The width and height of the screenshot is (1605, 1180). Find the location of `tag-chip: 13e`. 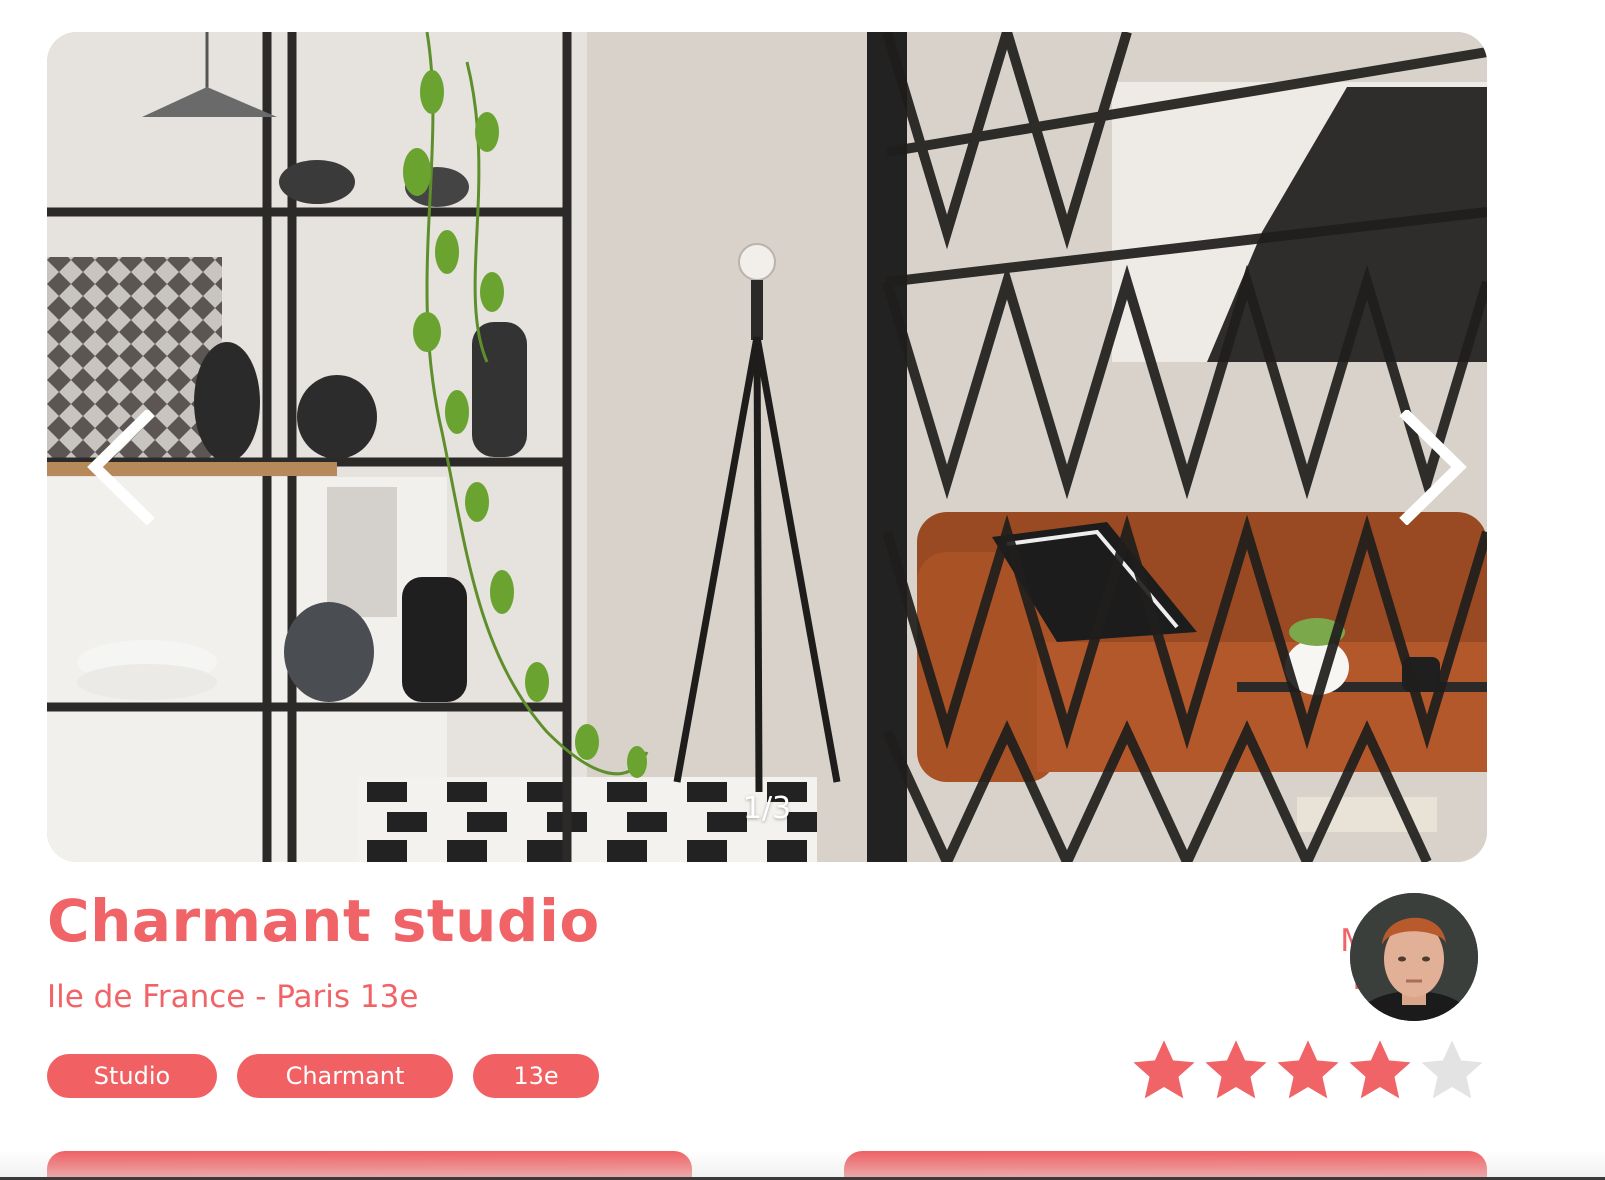

tag-chip: 13e is located at coordinates (536, 1076).